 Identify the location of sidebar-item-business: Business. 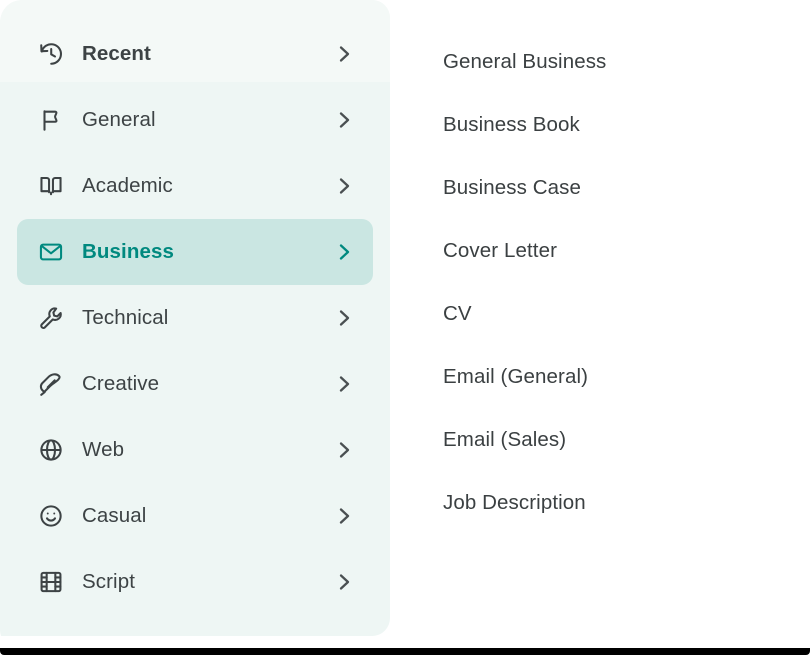
(195, 252).